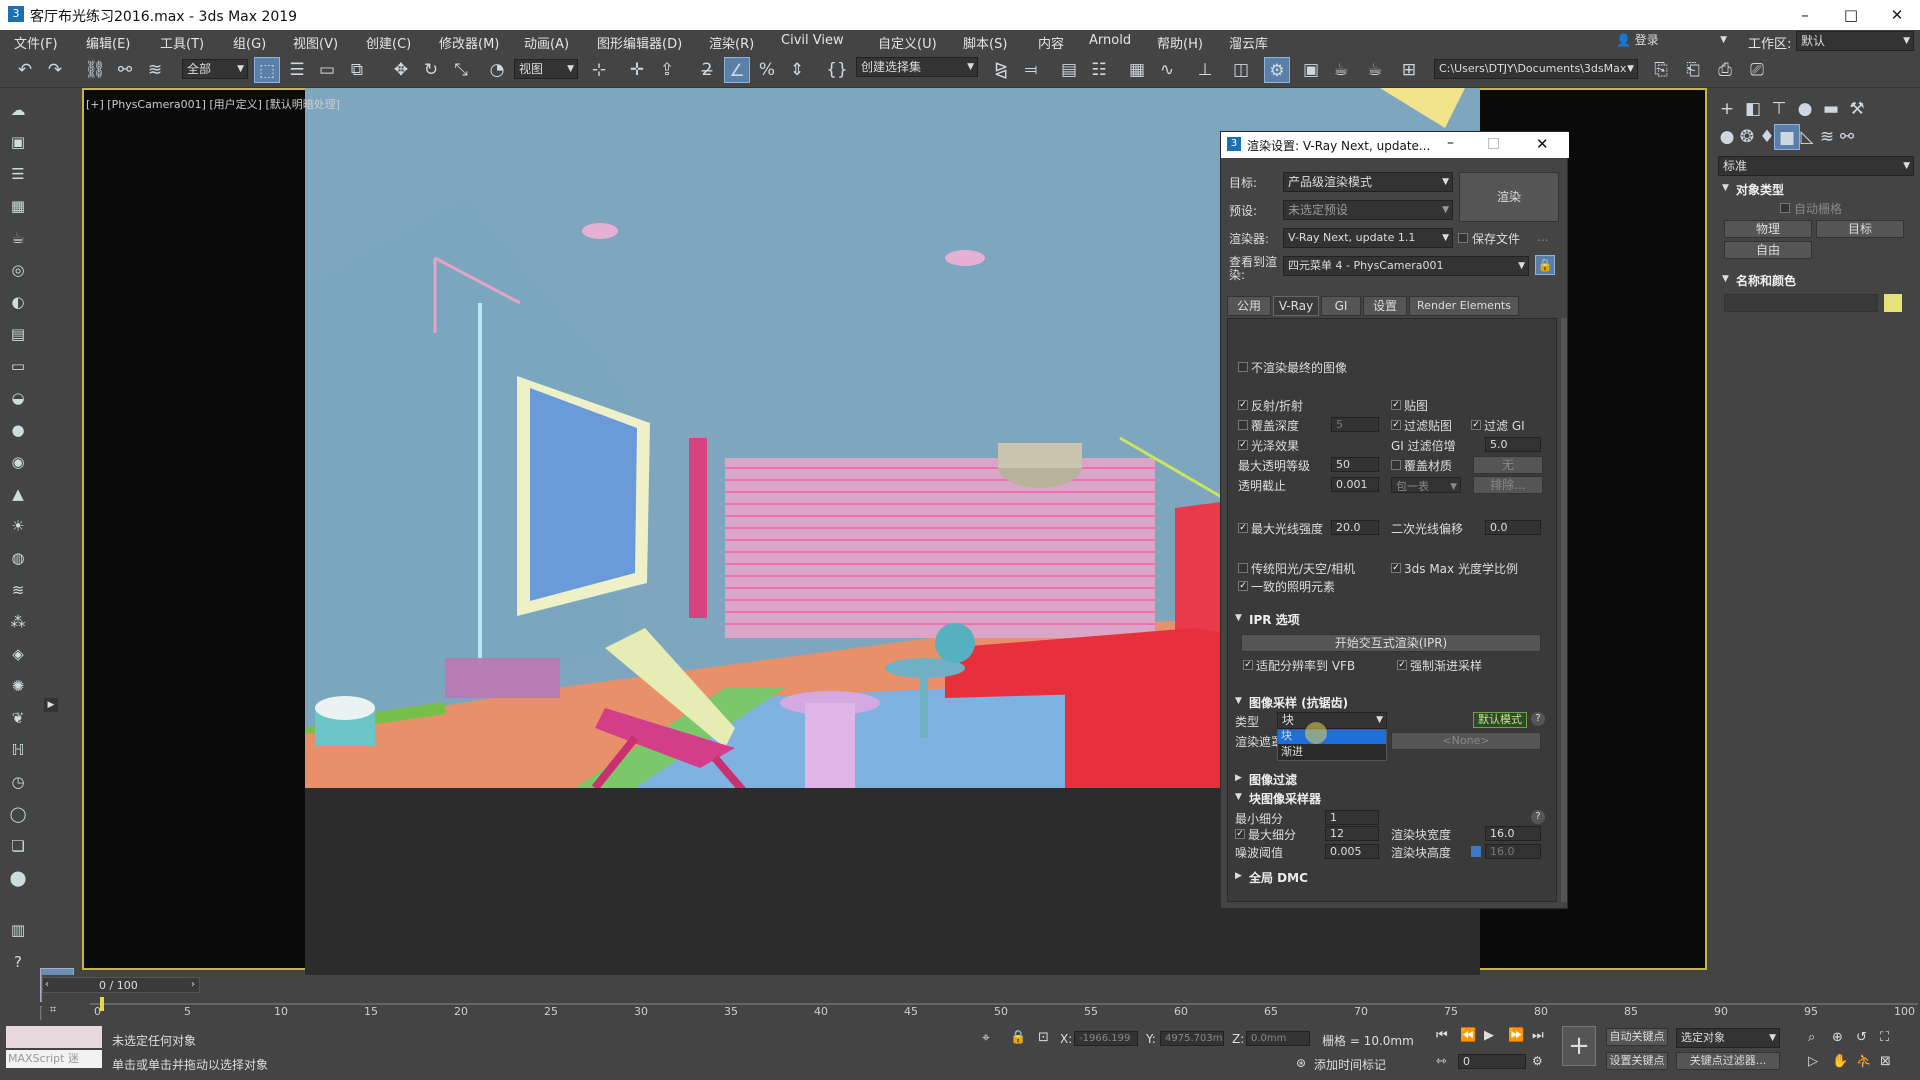  What do you see at coordinates (18, 110) in the screenshot?
I see `create-cloud-icon: ☁` at bounding box center [18, 110].